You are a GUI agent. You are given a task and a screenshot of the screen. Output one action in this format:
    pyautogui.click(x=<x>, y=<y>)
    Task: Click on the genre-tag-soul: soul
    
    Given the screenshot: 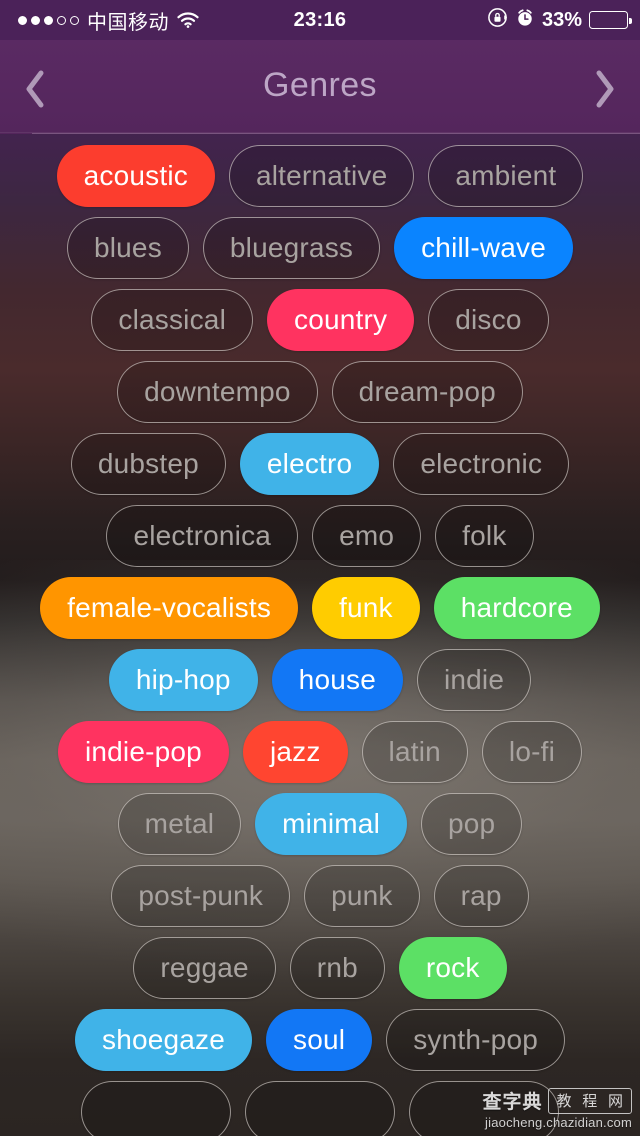 What is the action you would take?
    pyautogui.click(x=319, y=1040)
    